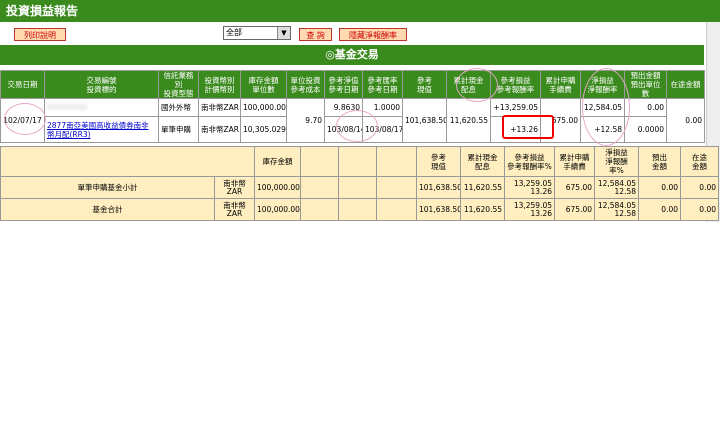  I want to click on col-header: 在途金額, so click(685, 84).